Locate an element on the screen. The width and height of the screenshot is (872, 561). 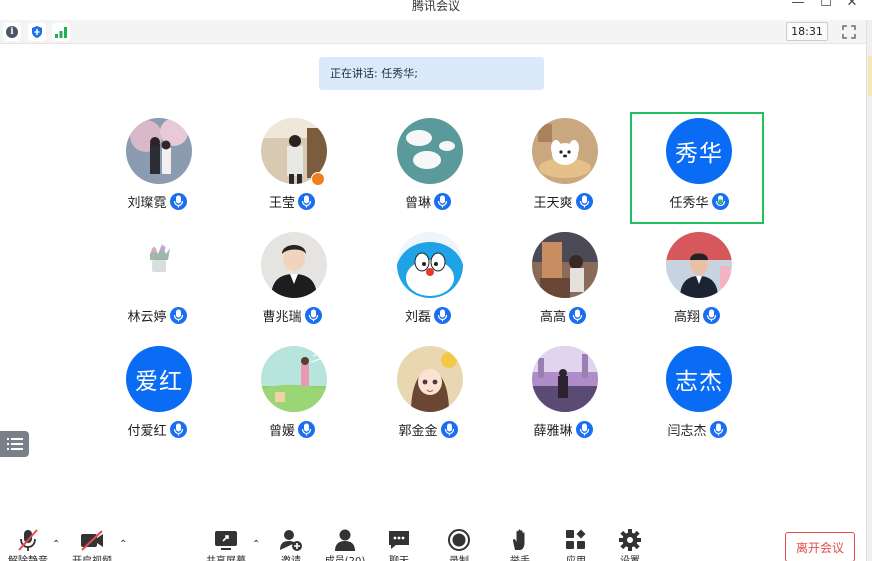
record-icon is located at coordinates (459, 540).